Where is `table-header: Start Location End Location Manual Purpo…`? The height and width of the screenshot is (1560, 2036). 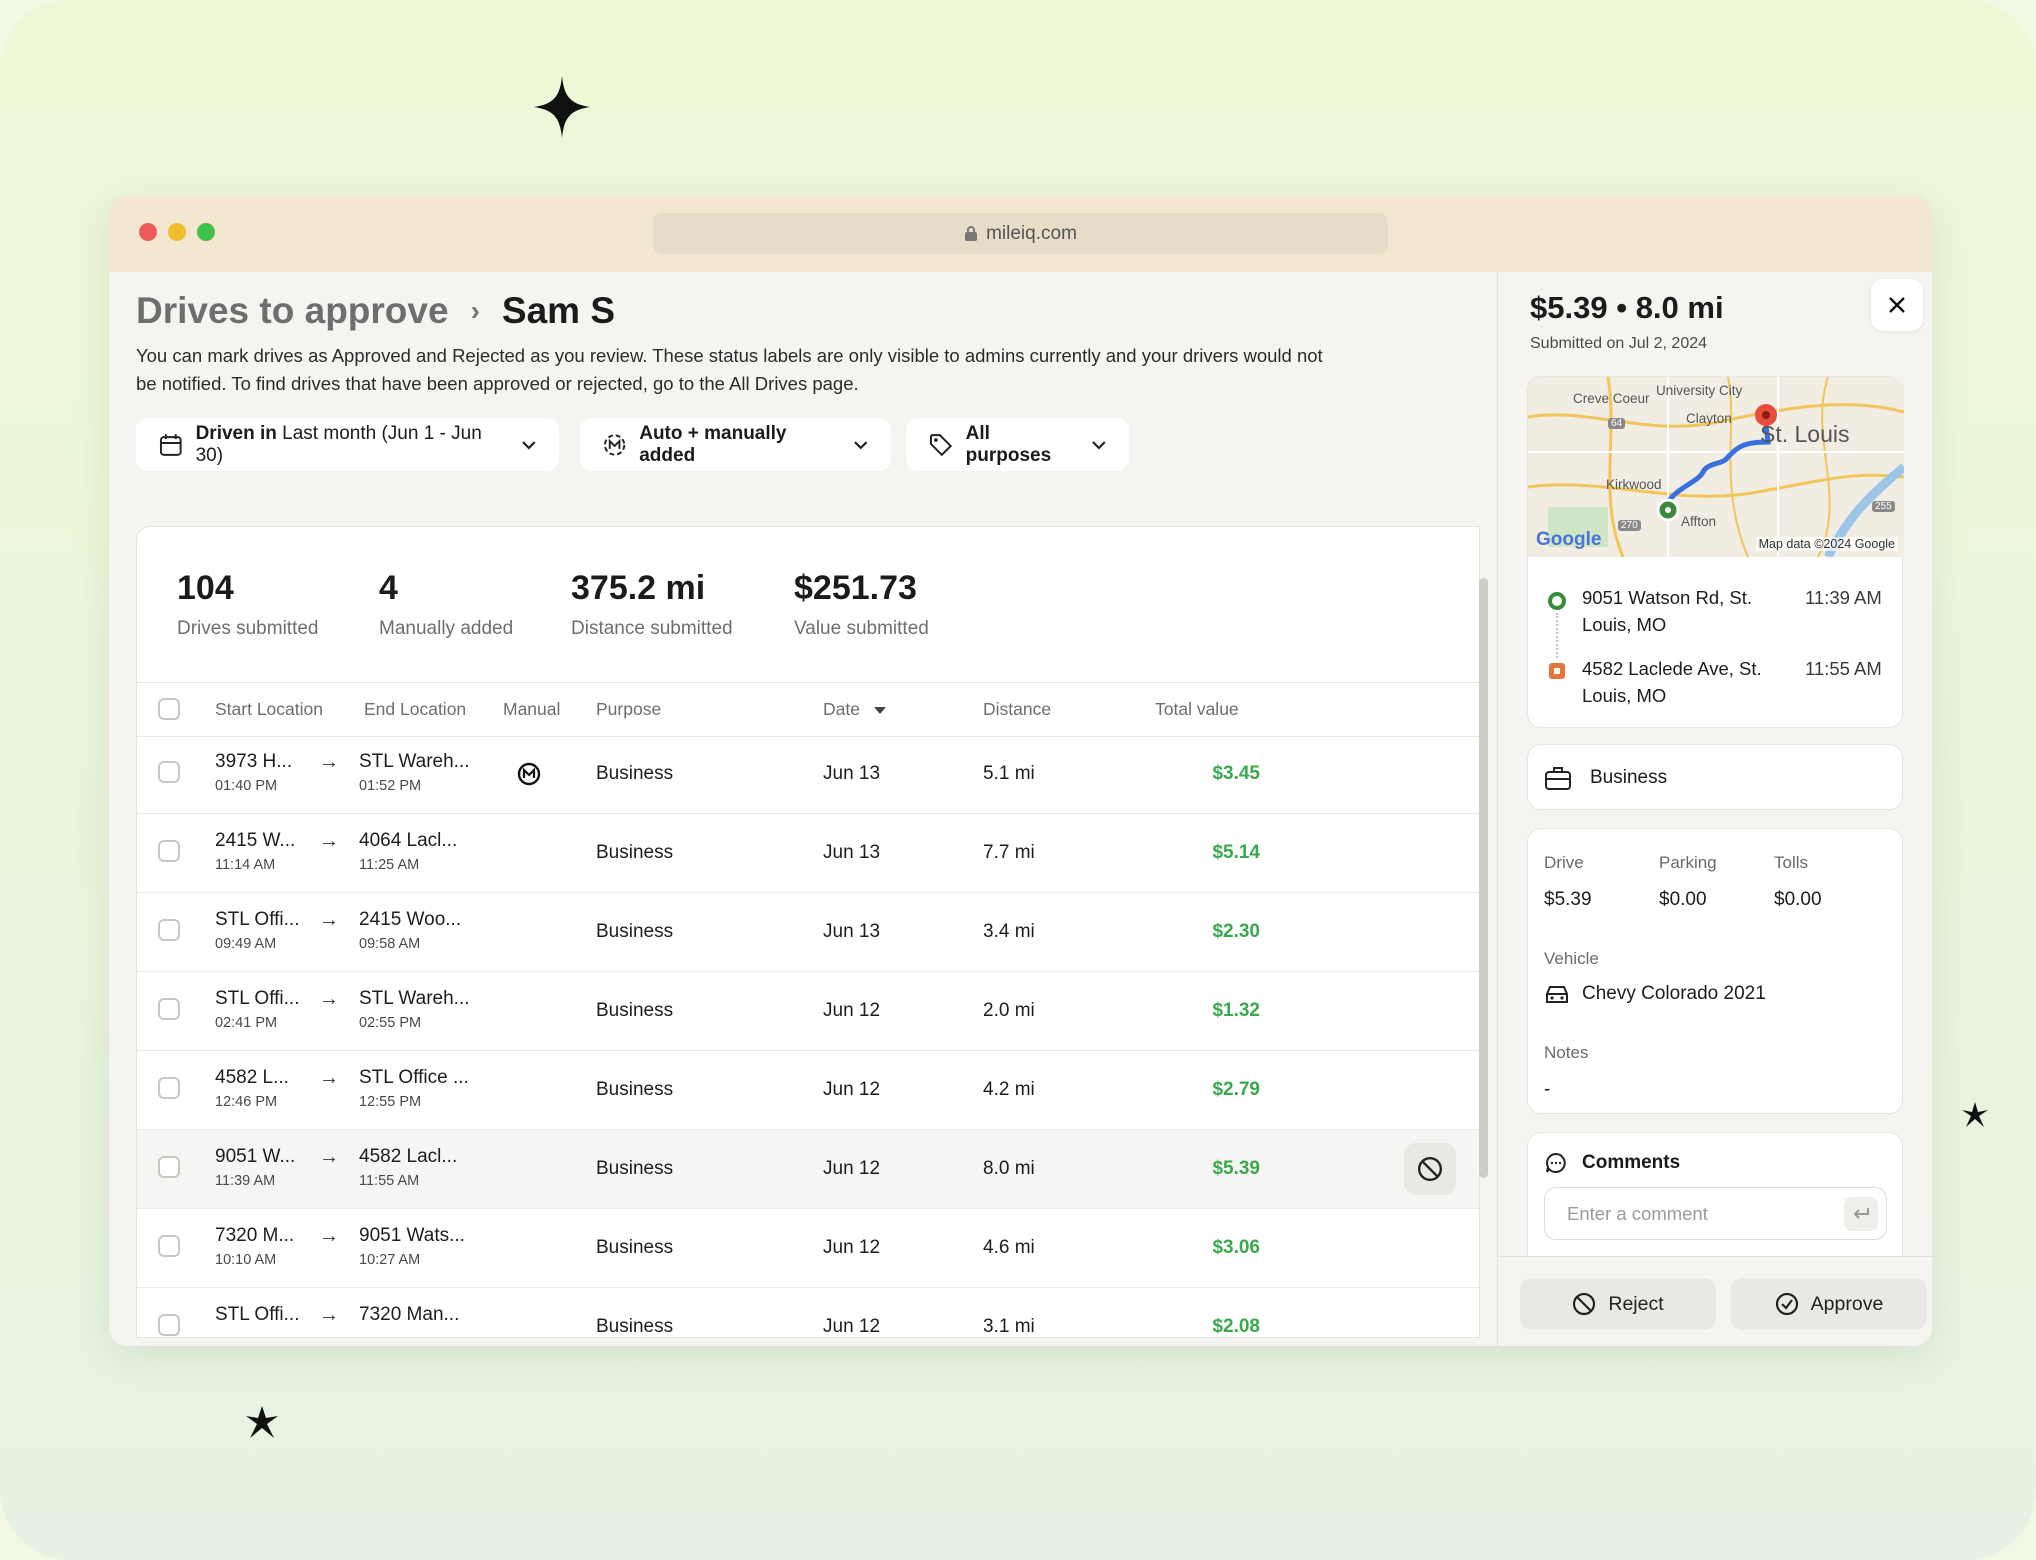
table-header: Start Location End Location Manual Purpo… is located at coordinates (808, 709).